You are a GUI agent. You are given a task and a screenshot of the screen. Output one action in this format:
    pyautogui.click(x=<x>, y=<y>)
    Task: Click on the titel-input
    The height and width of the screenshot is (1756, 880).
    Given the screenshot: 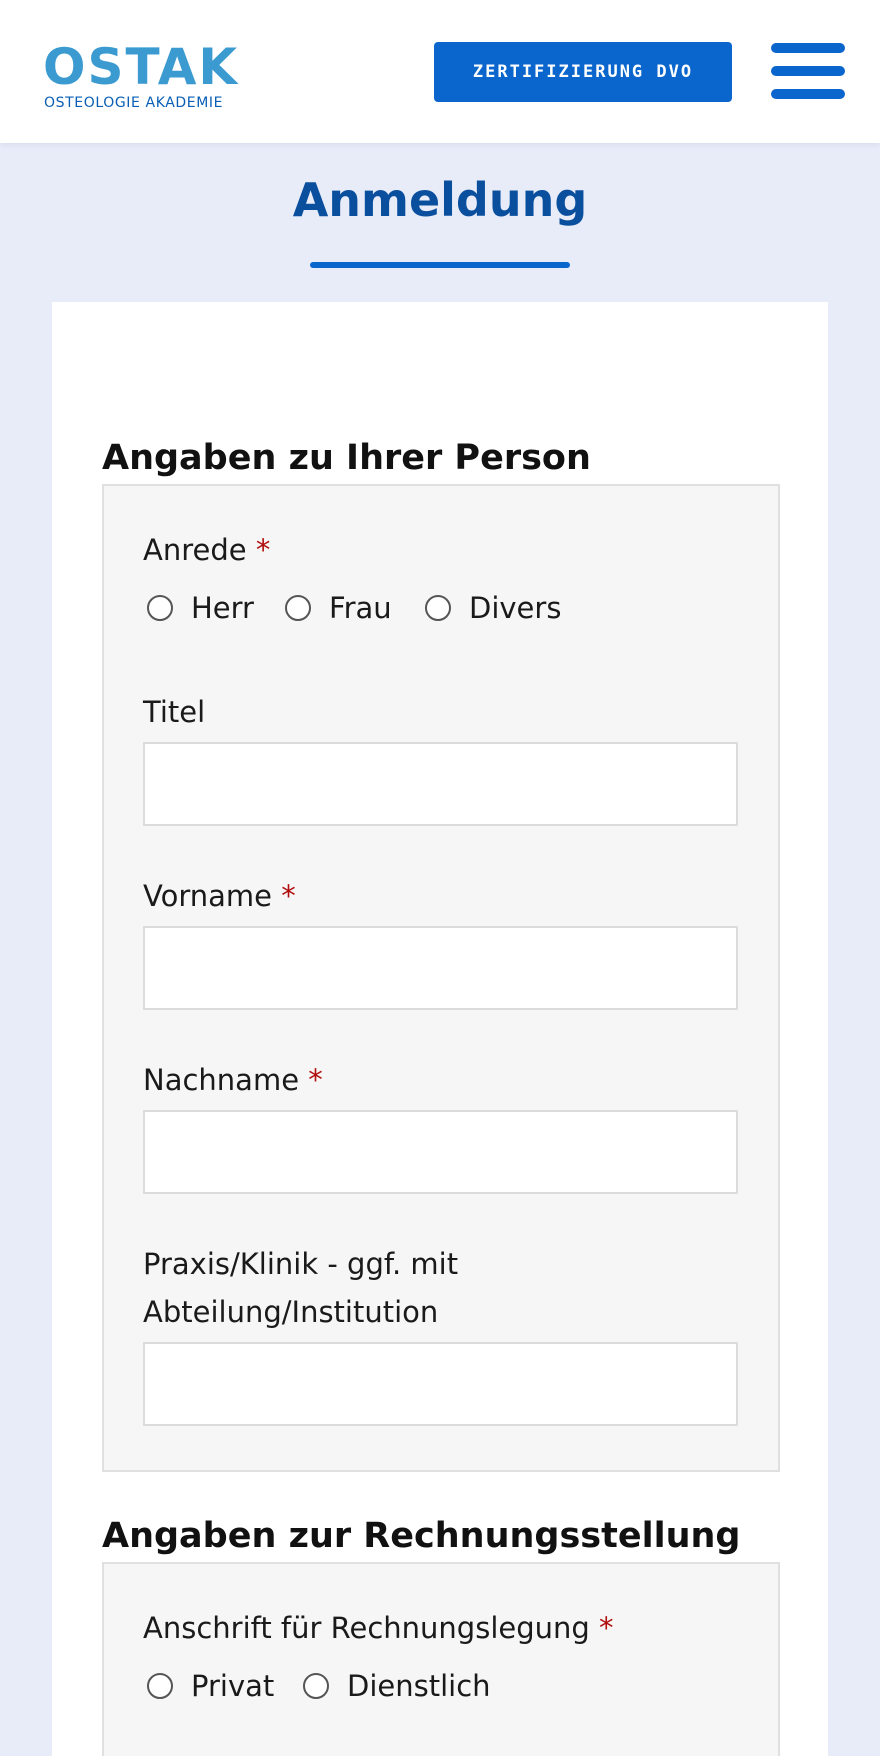 What is the action you would take?
    pyautogui.click(x=440, y=784)
    